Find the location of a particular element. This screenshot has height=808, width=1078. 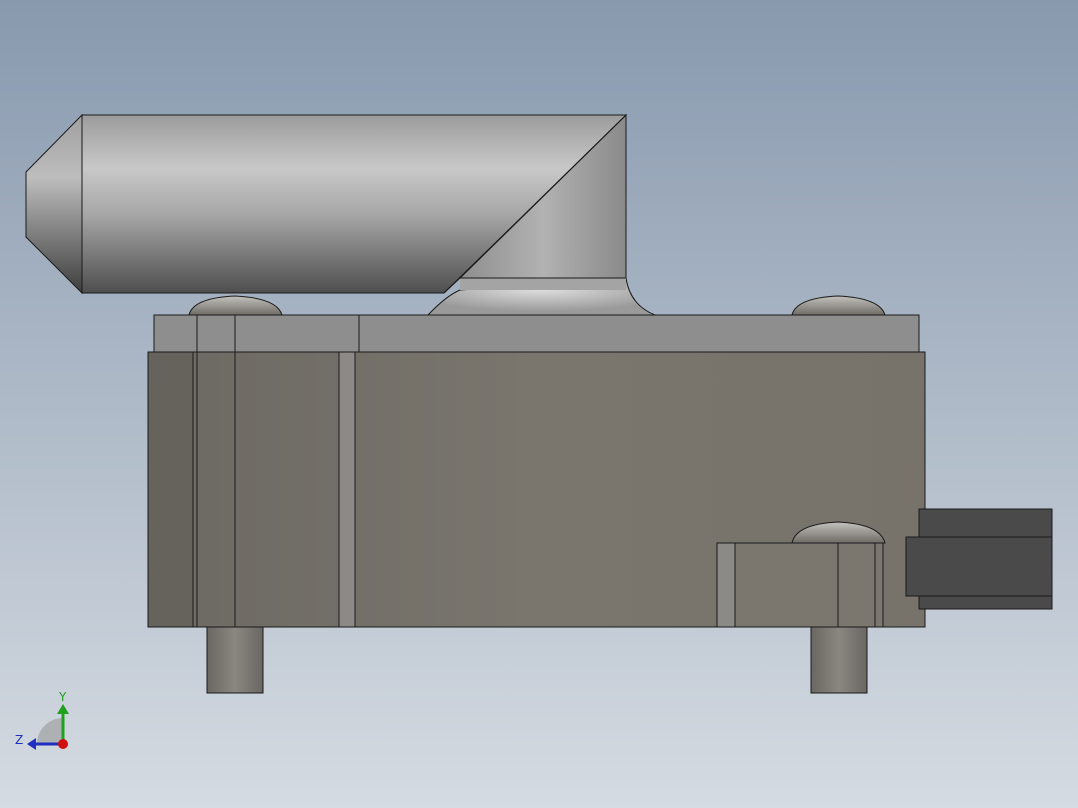

x-axis-indicator is located at coordinates (63, 744).